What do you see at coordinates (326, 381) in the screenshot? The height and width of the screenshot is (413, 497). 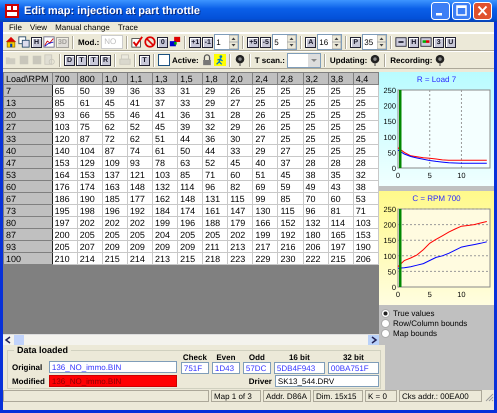 I see `driver-field: SK13_544.DRV` at bounding box center [326, 381].